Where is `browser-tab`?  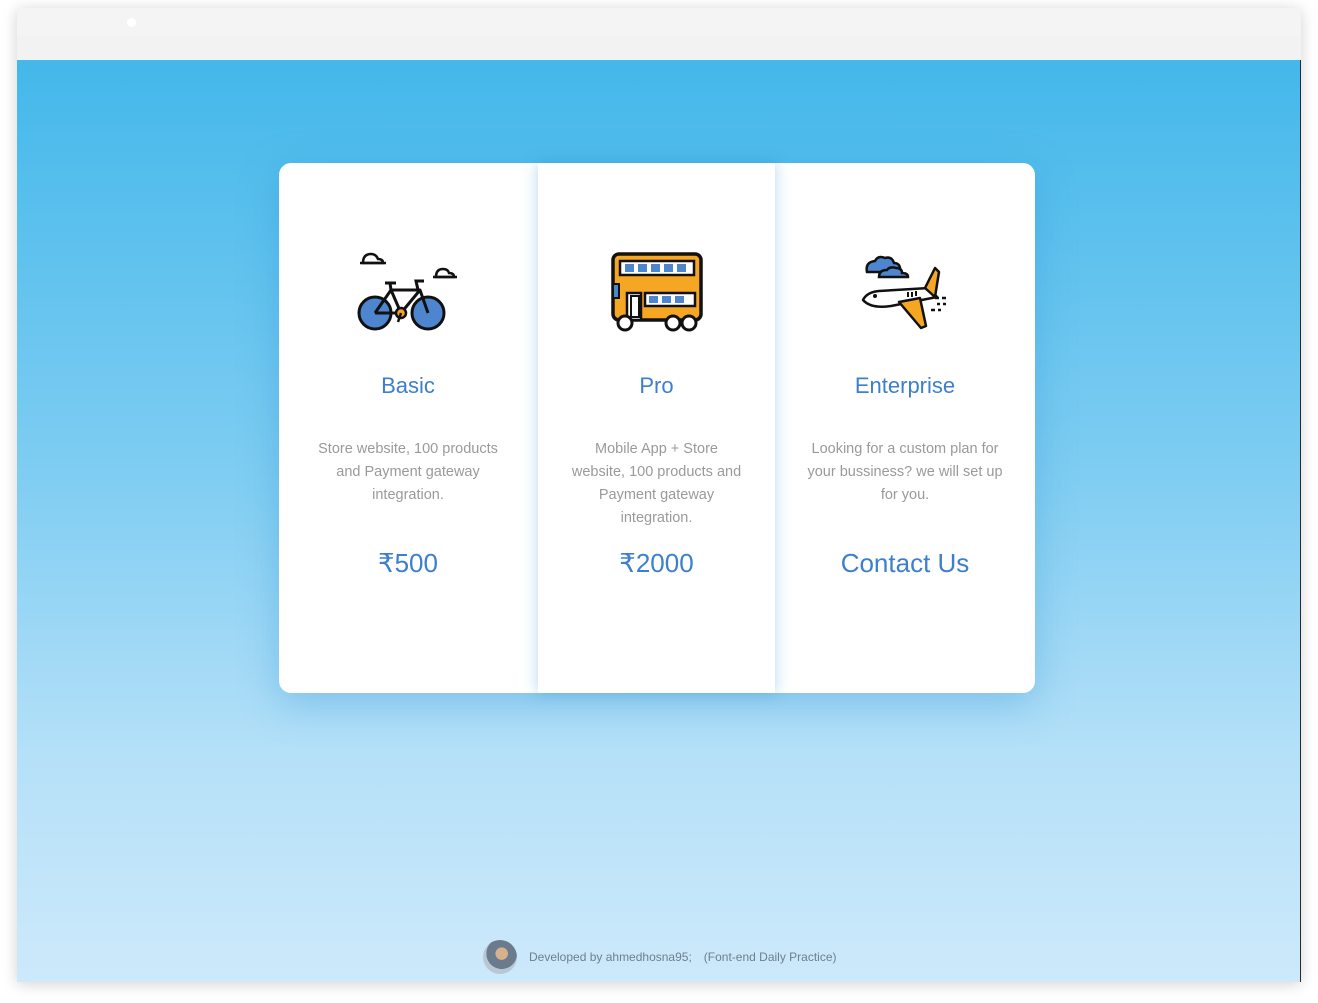
browser-tab is located at coordinates (87, 23).